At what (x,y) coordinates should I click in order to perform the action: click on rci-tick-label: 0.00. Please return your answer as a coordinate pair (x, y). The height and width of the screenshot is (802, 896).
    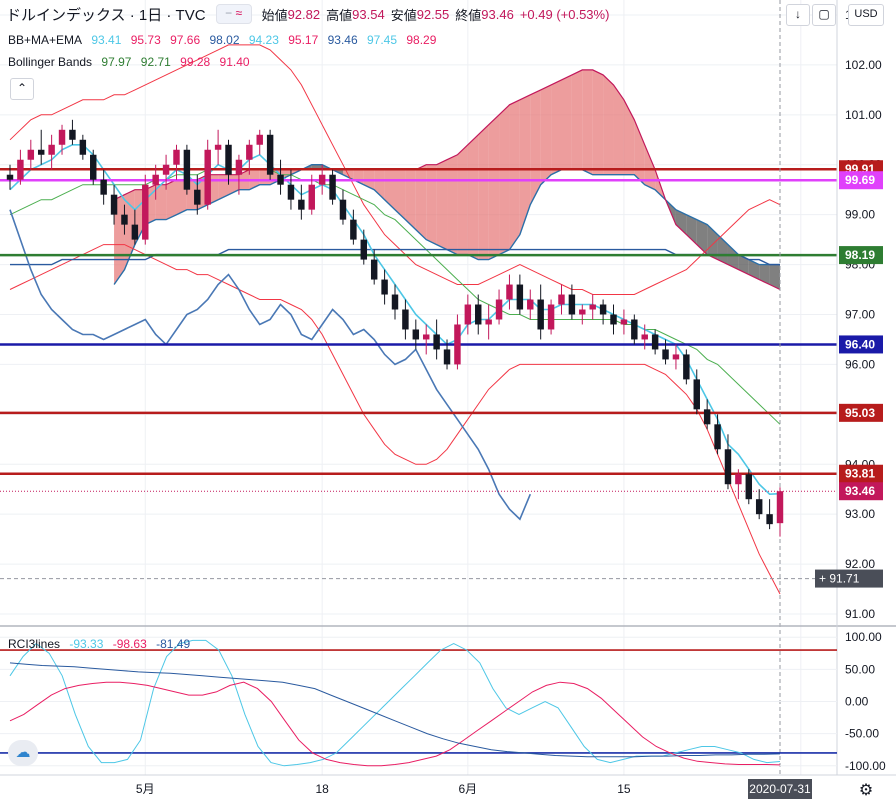
    Looking at the image, I should click on (857, 702).